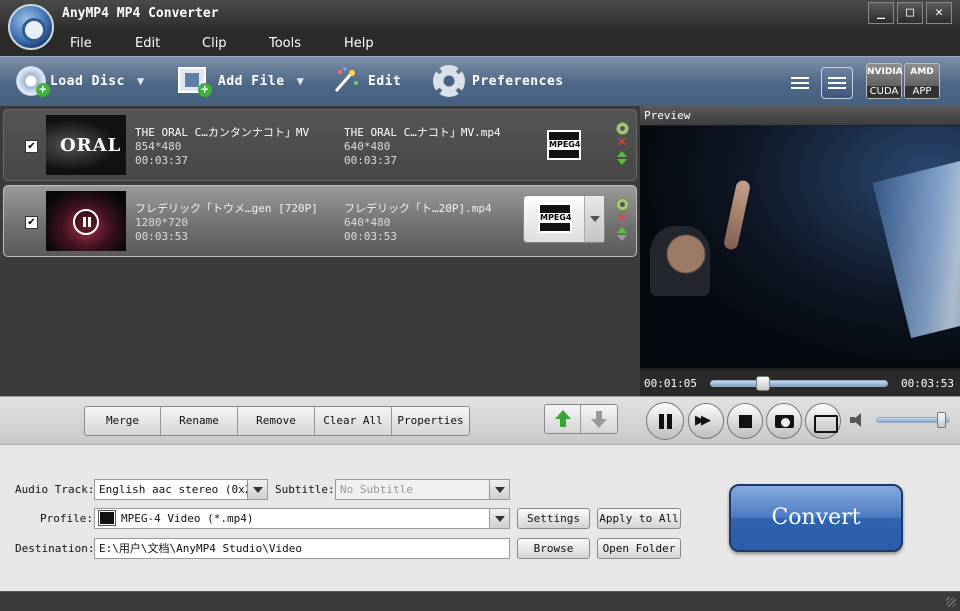 This screenshot has width=960, height=611. I want to click on apply-to-all-button: Apply to All, so click(639, 518).